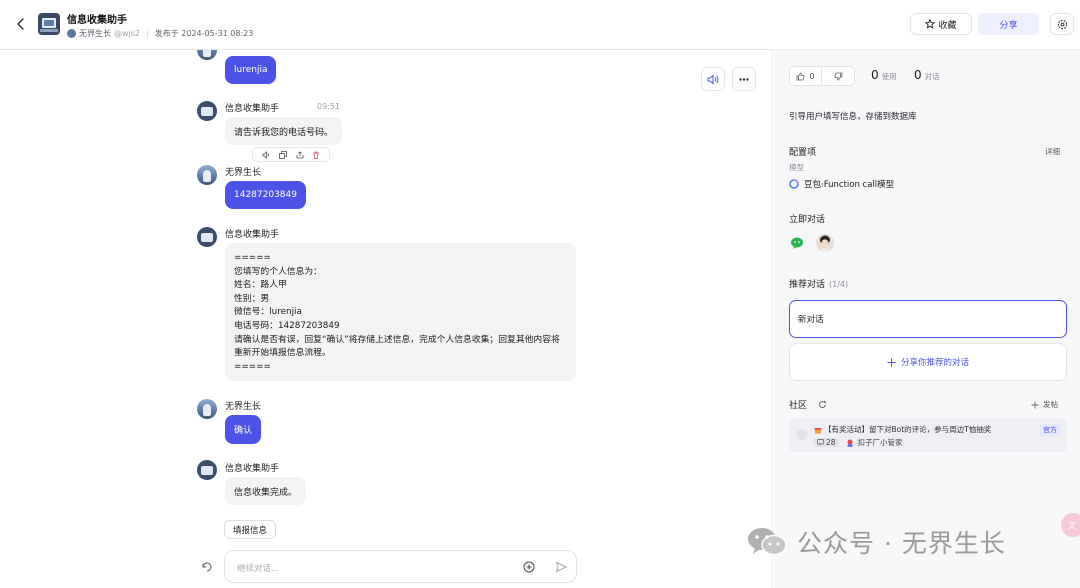  What do you see at coordinates (806, 76) in the screenshot?
I see `like-button: 0` at bounding box center [806, 76].